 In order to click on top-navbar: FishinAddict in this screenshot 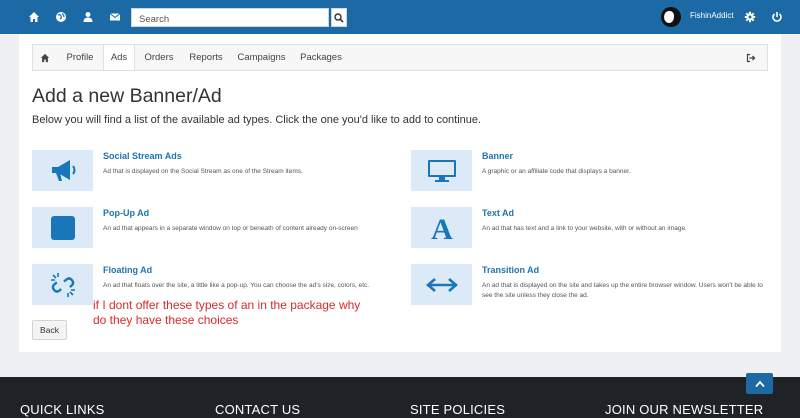, I will do `click(400, 17)`.